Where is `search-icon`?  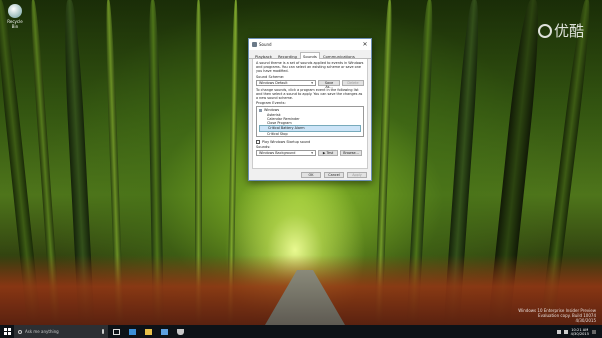 search-icon is located at coordinates (20, 331).